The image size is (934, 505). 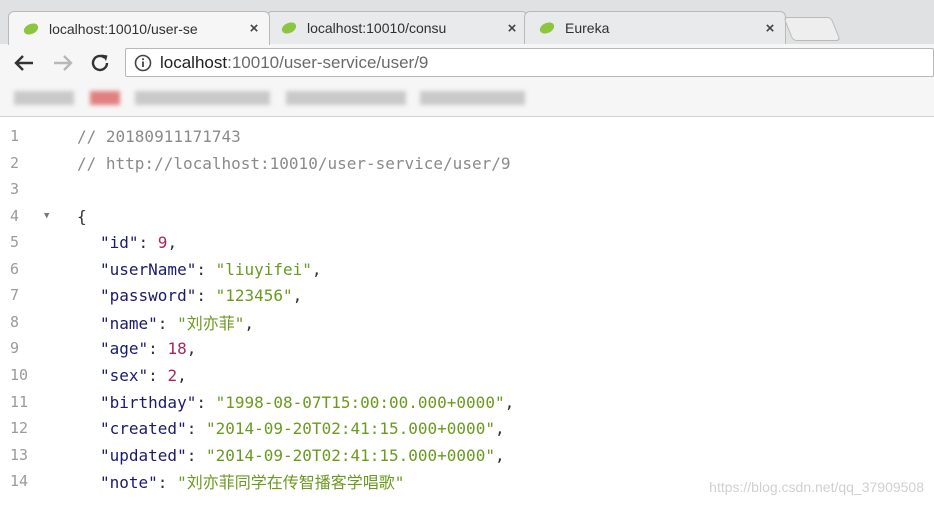 I want to click on bookmarks-bar, so click(x=467, y=99).